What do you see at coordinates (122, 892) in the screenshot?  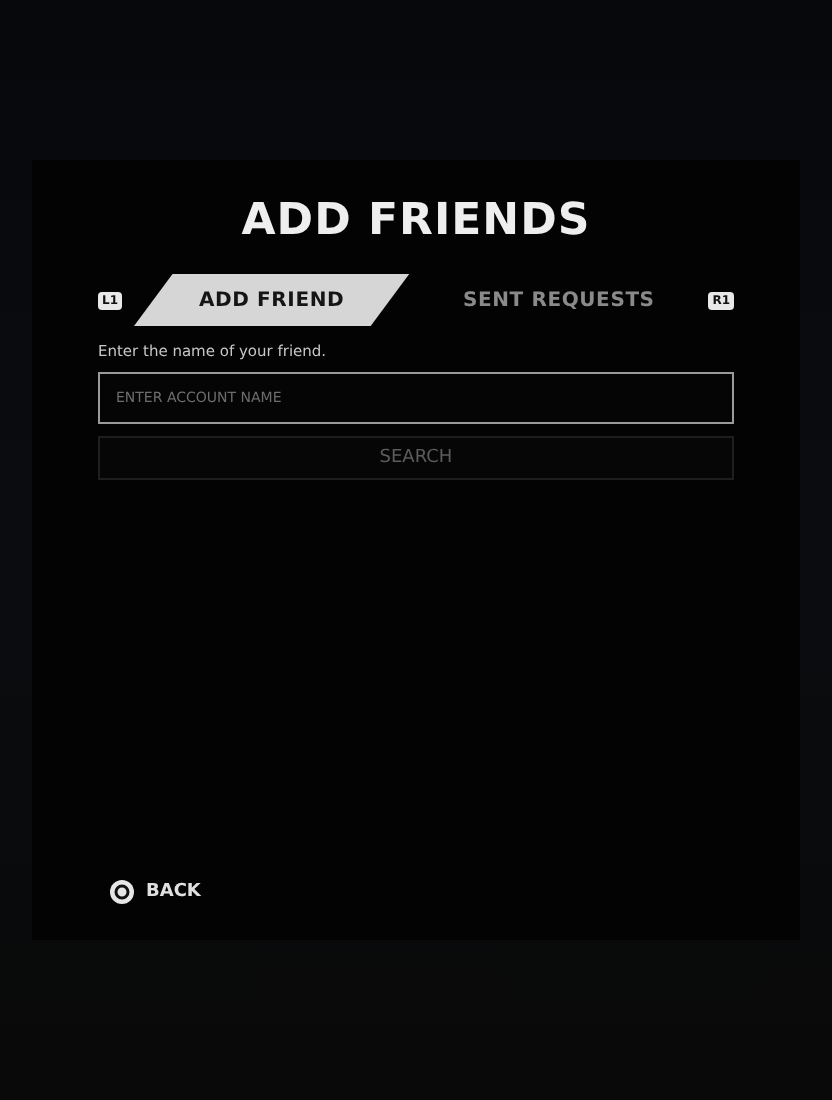 I see `circle-button-icon` at bounding box center [122, 892].